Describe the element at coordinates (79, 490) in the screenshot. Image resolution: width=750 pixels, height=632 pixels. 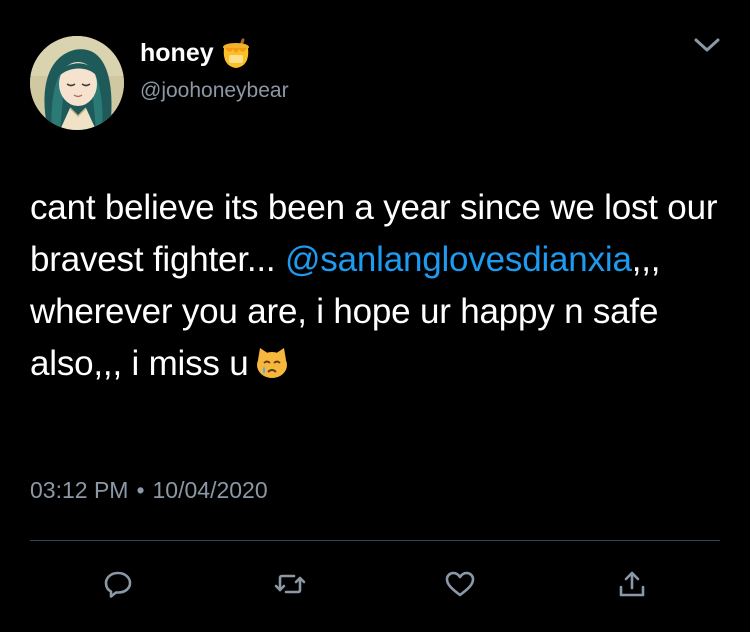
I see `tweet-time: 03:12 PM` at that location.